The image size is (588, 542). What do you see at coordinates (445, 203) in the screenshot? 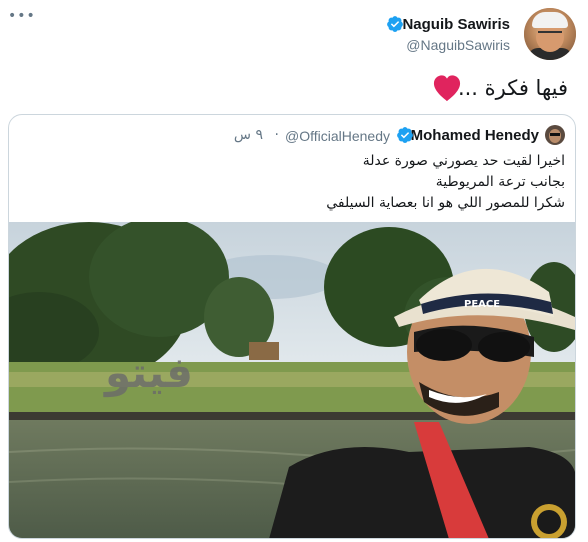
I see `quoted-text-line: شكرا للمصور اللي هو انا بعصاية السيلفي` at bounding box center [445, 203].